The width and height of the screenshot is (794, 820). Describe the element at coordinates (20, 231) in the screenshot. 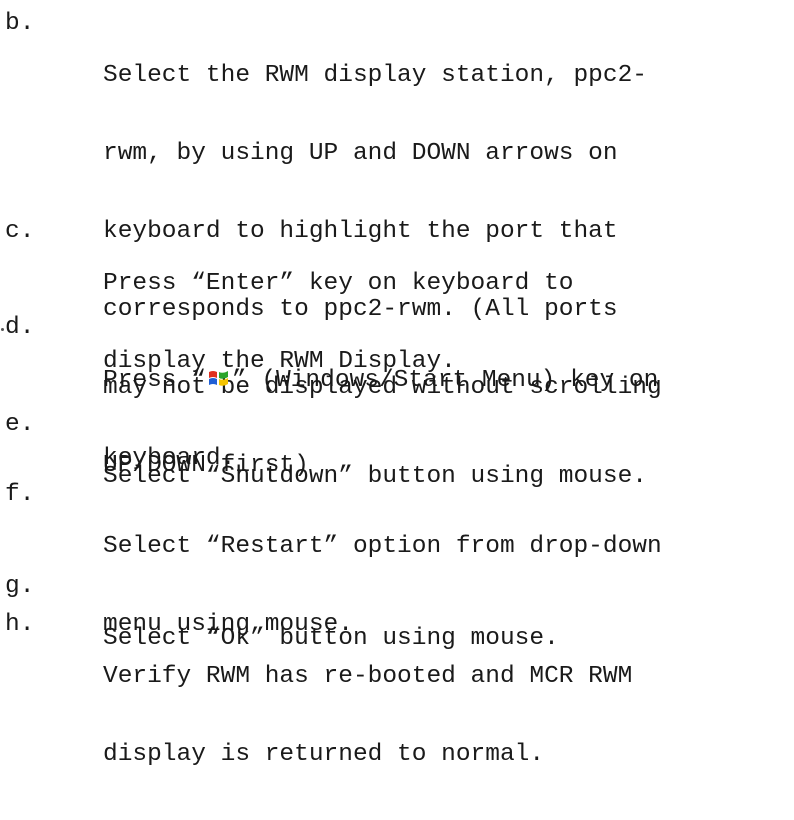

I see `step-letter: c.` at that location.